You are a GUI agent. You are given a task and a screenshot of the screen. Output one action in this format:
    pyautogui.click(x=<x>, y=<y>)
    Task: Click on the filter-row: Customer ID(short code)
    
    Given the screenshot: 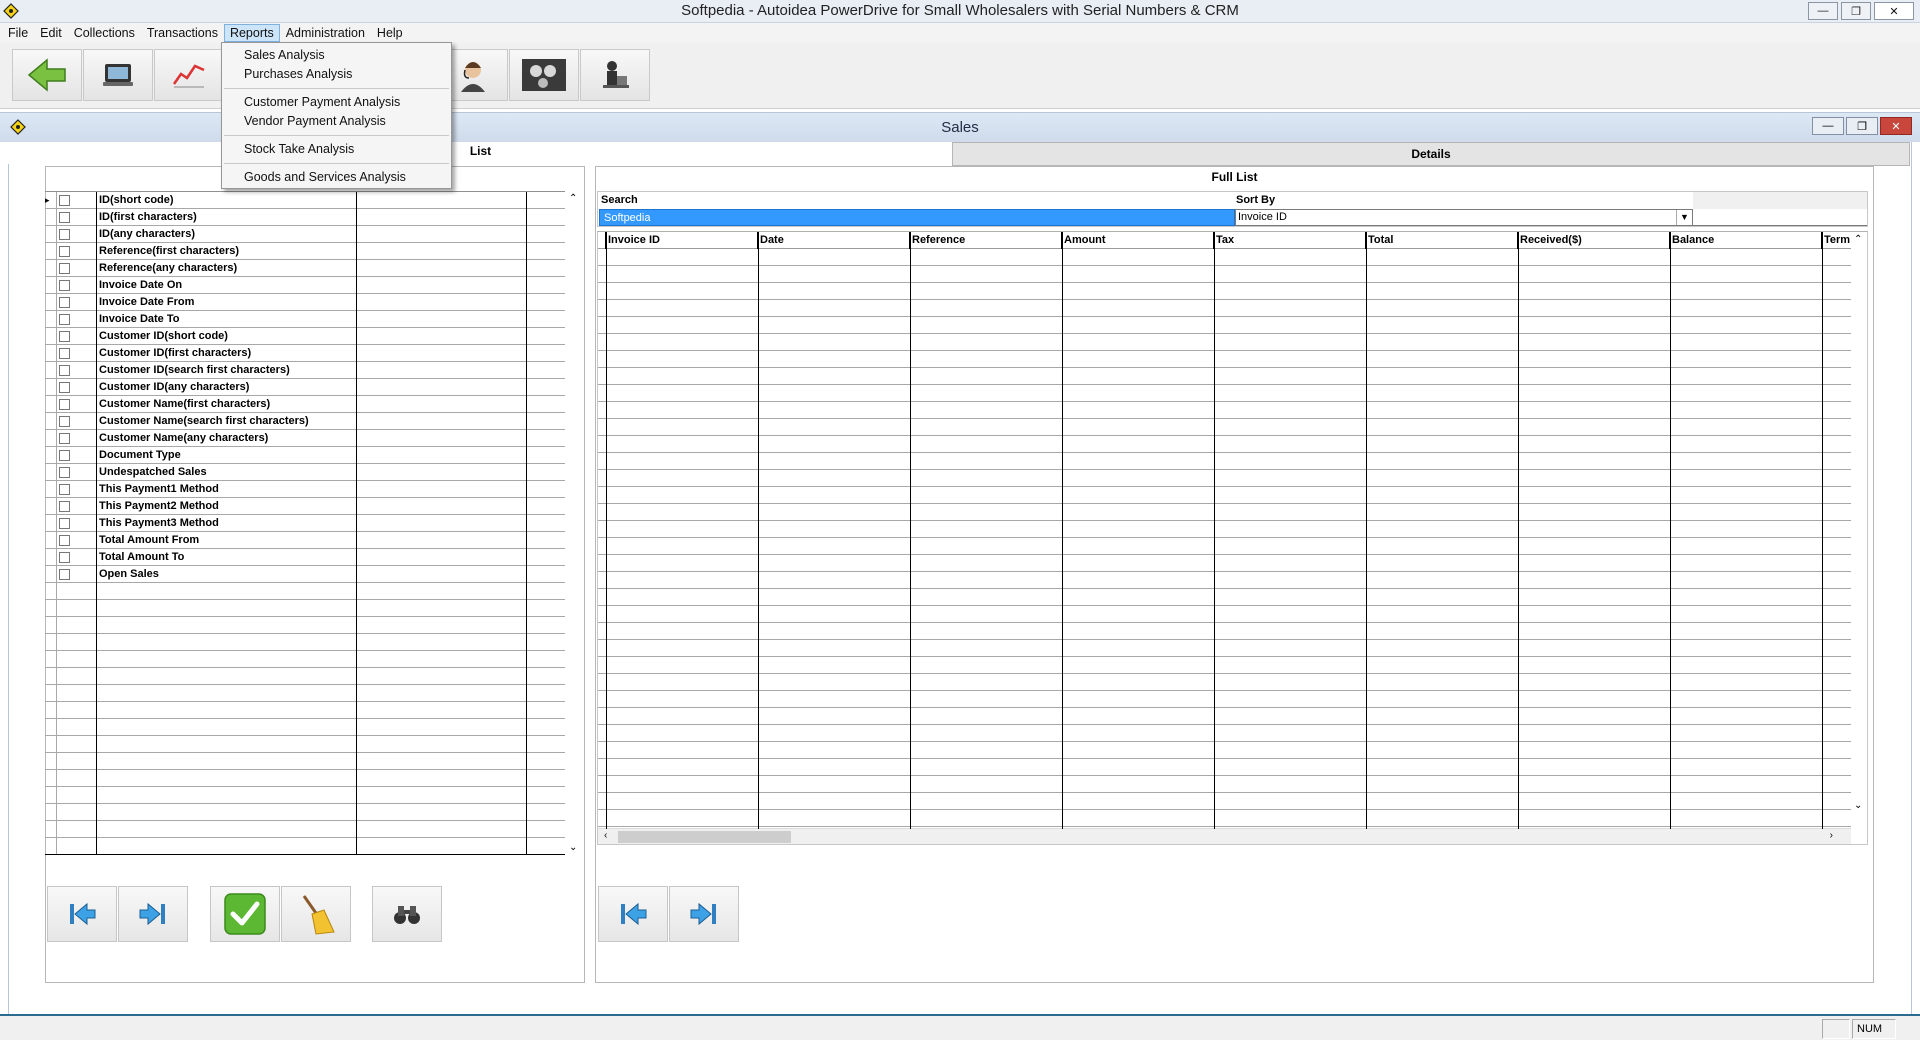 What is the action you would take?
    pyautogui.click(x=305, y=336)
    